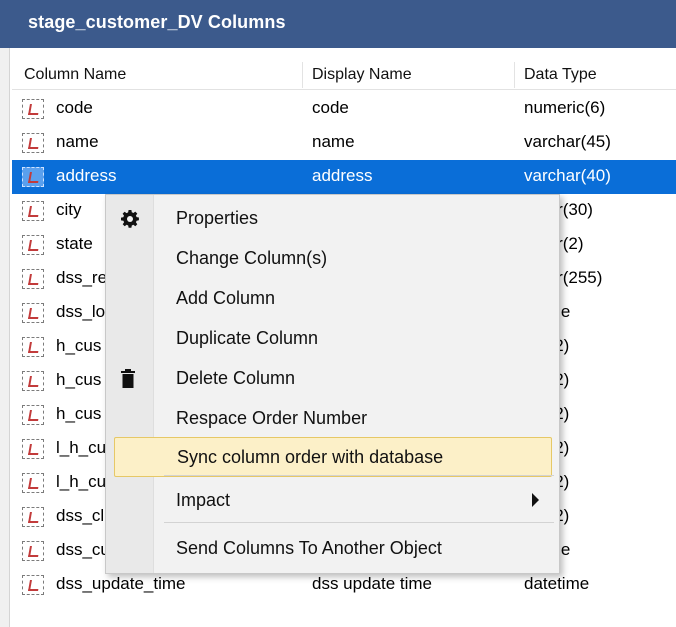  What do you see at coordinates (272, 418) in the screenshot?
I see `menu-item-label: Respace Order Number` at bounding box center [272, 418].